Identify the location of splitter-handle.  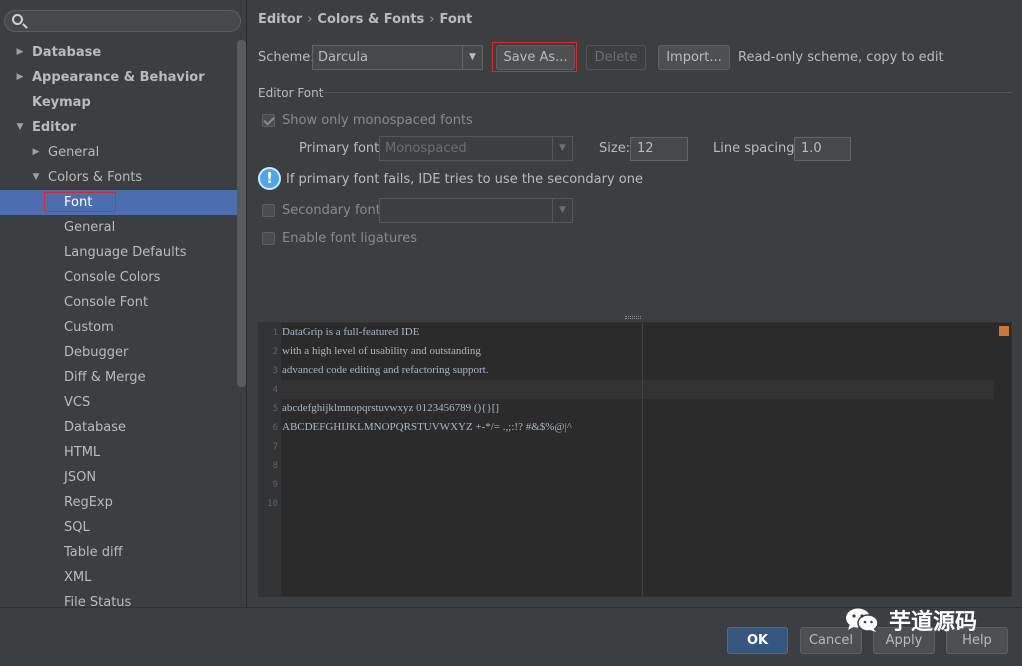
(633, 317).